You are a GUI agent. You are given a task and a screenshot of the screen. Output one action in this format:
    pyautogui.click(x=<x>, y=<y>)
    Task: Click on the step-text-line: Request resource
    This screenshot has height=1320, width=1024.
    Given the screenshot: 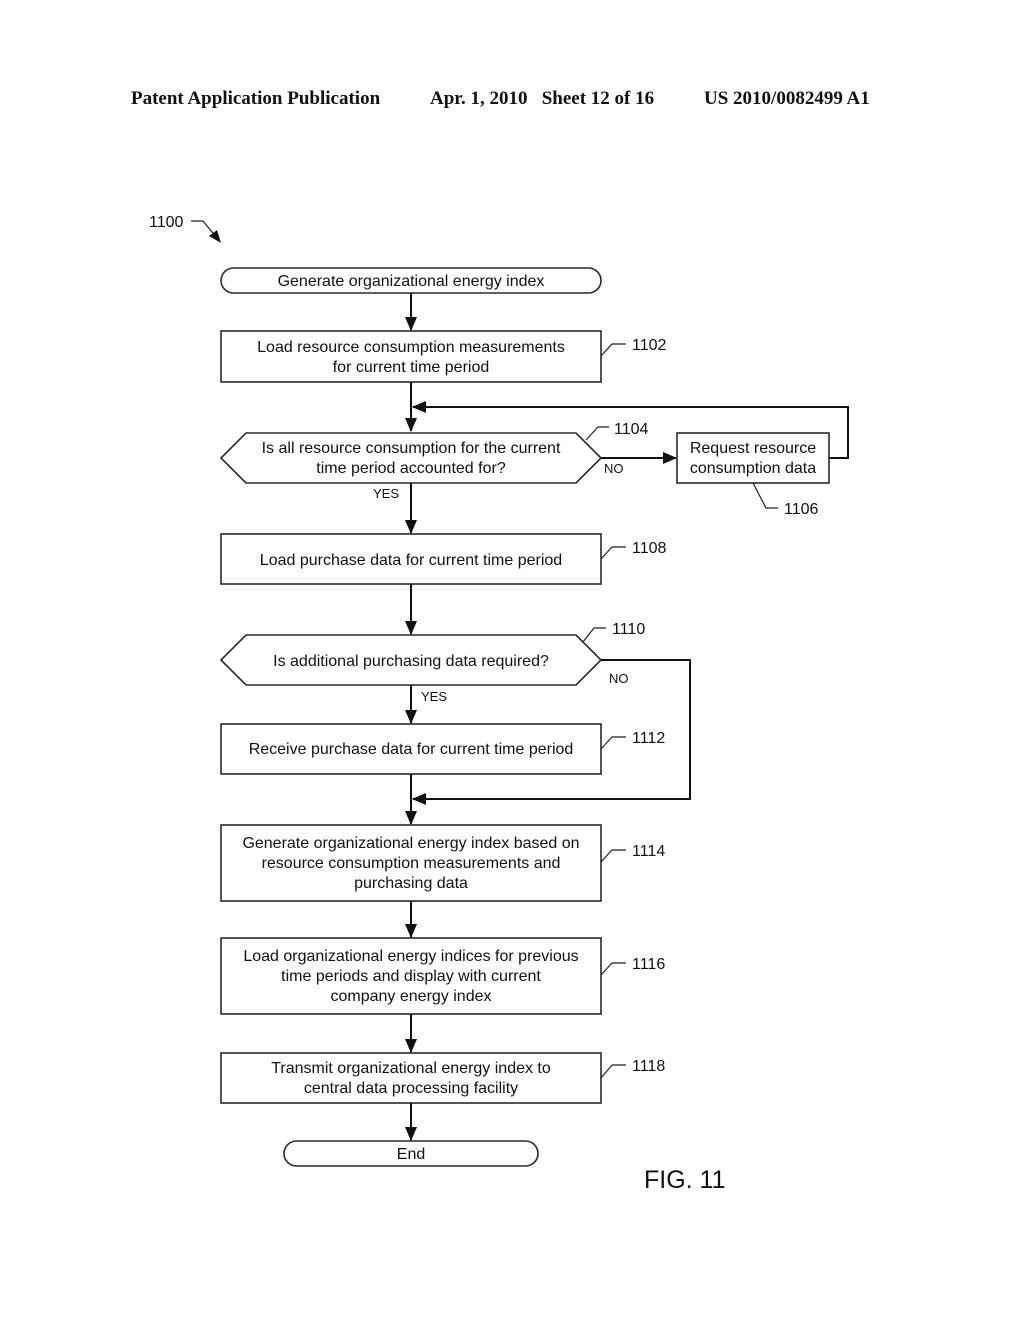 What is the action you would take?
    pyautogui.click(x=753, y=448)
    